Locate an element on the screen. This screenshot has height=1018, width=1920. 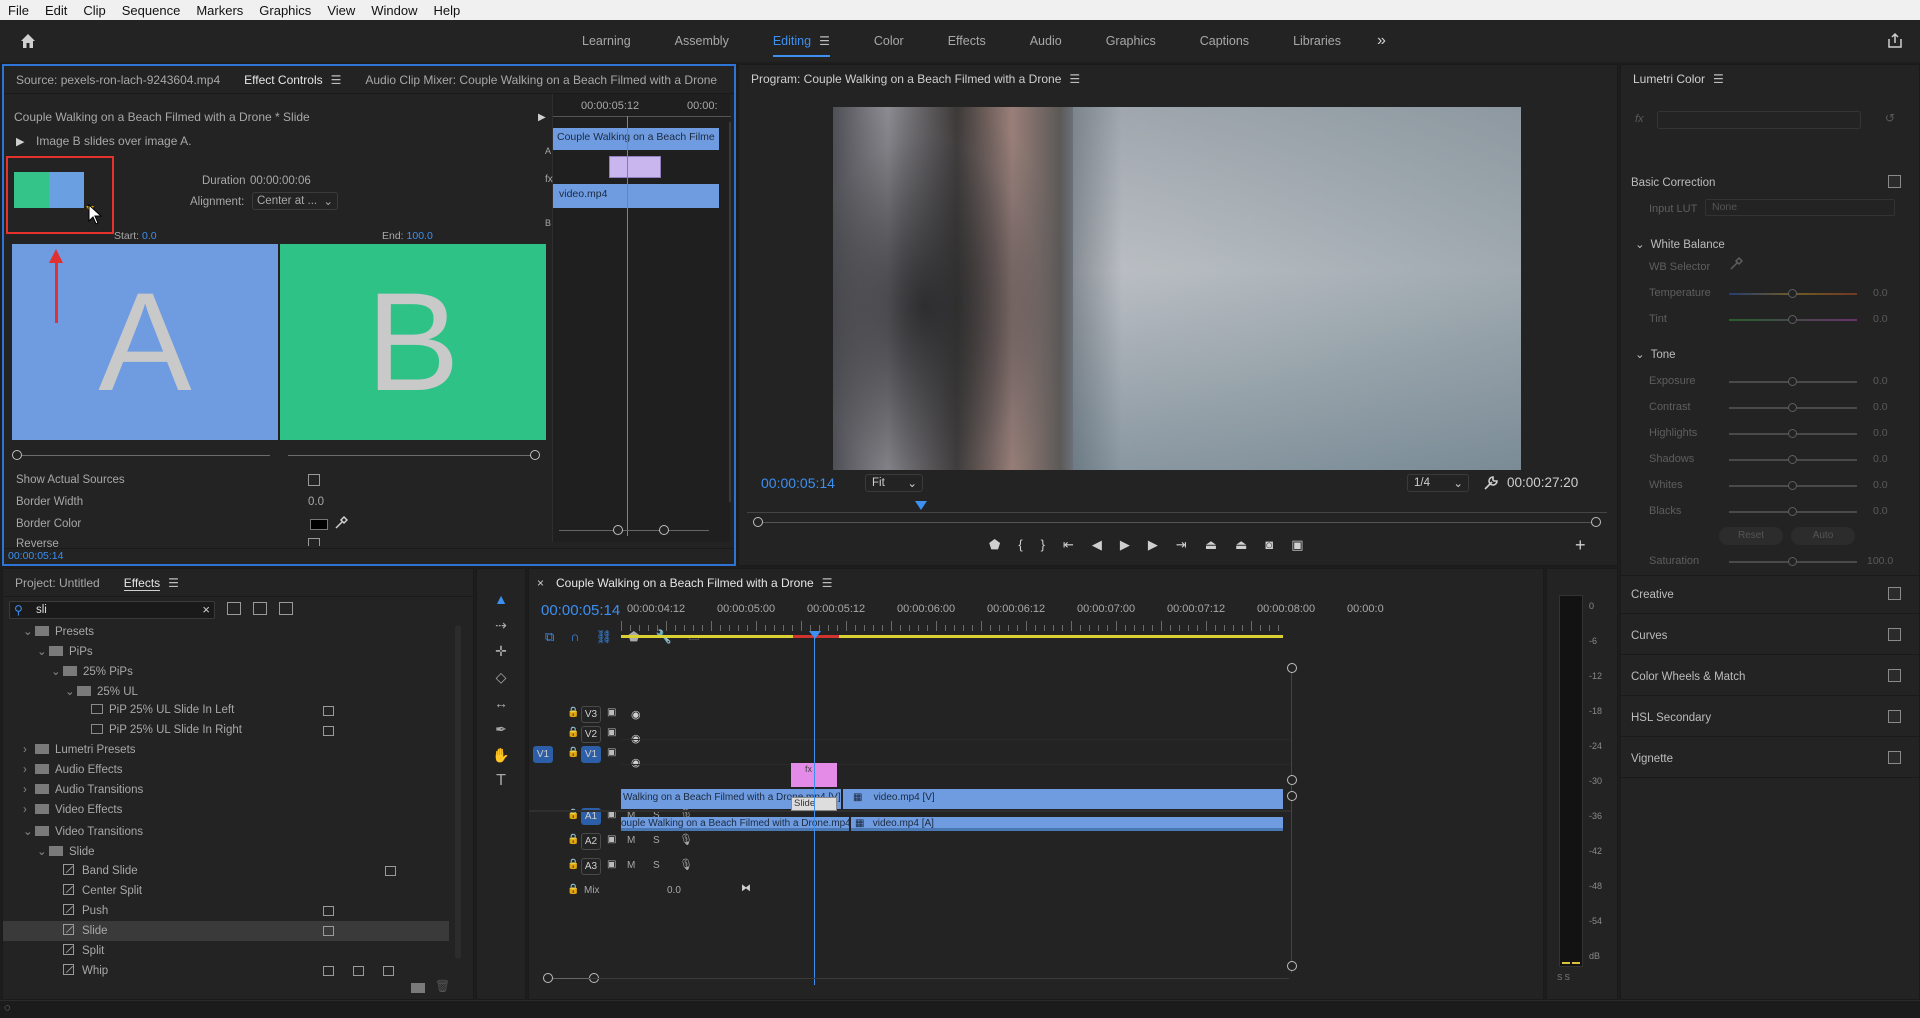
camera-icon: ◙ is located at coordinates (1269, 545).